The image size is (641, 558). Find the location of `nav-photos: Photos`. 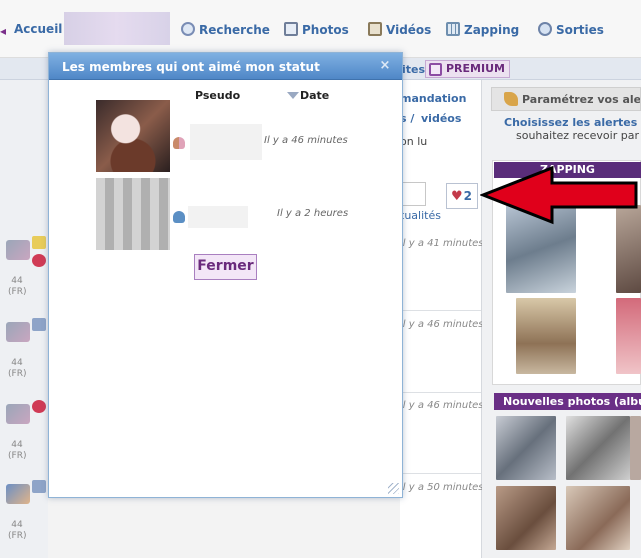

nav-photos: Photos is located at coordinates (316, 30).